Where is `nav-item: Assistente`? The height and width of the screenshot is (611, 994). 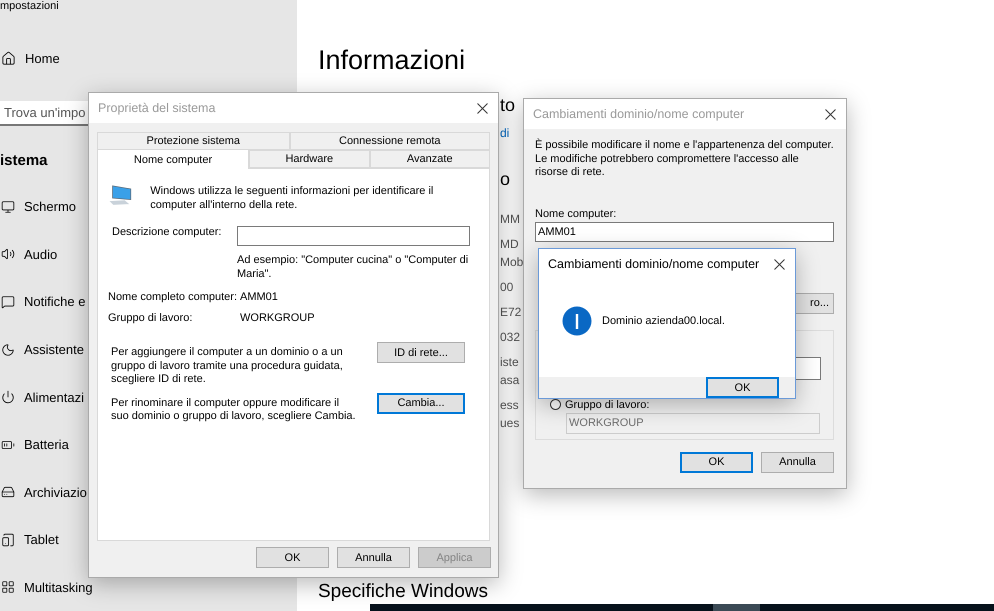
nav-item: Assistente is located at coordinates (54, 350).